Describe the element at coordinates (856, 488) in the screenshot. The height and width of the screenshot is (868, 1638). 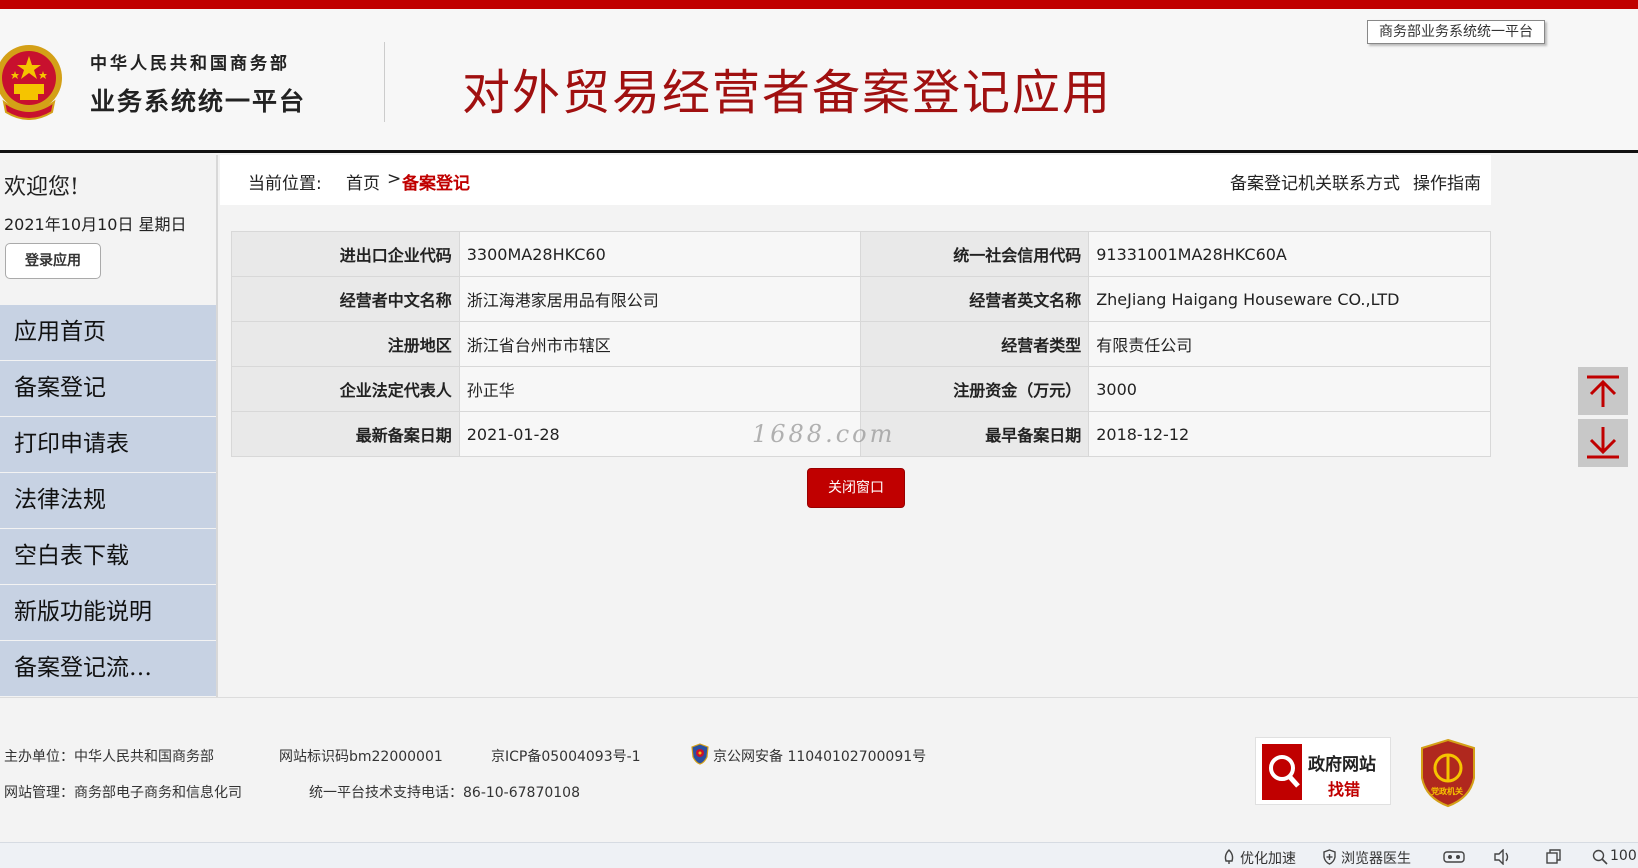
I see `close-window-button: 关闭窗口` at that location.